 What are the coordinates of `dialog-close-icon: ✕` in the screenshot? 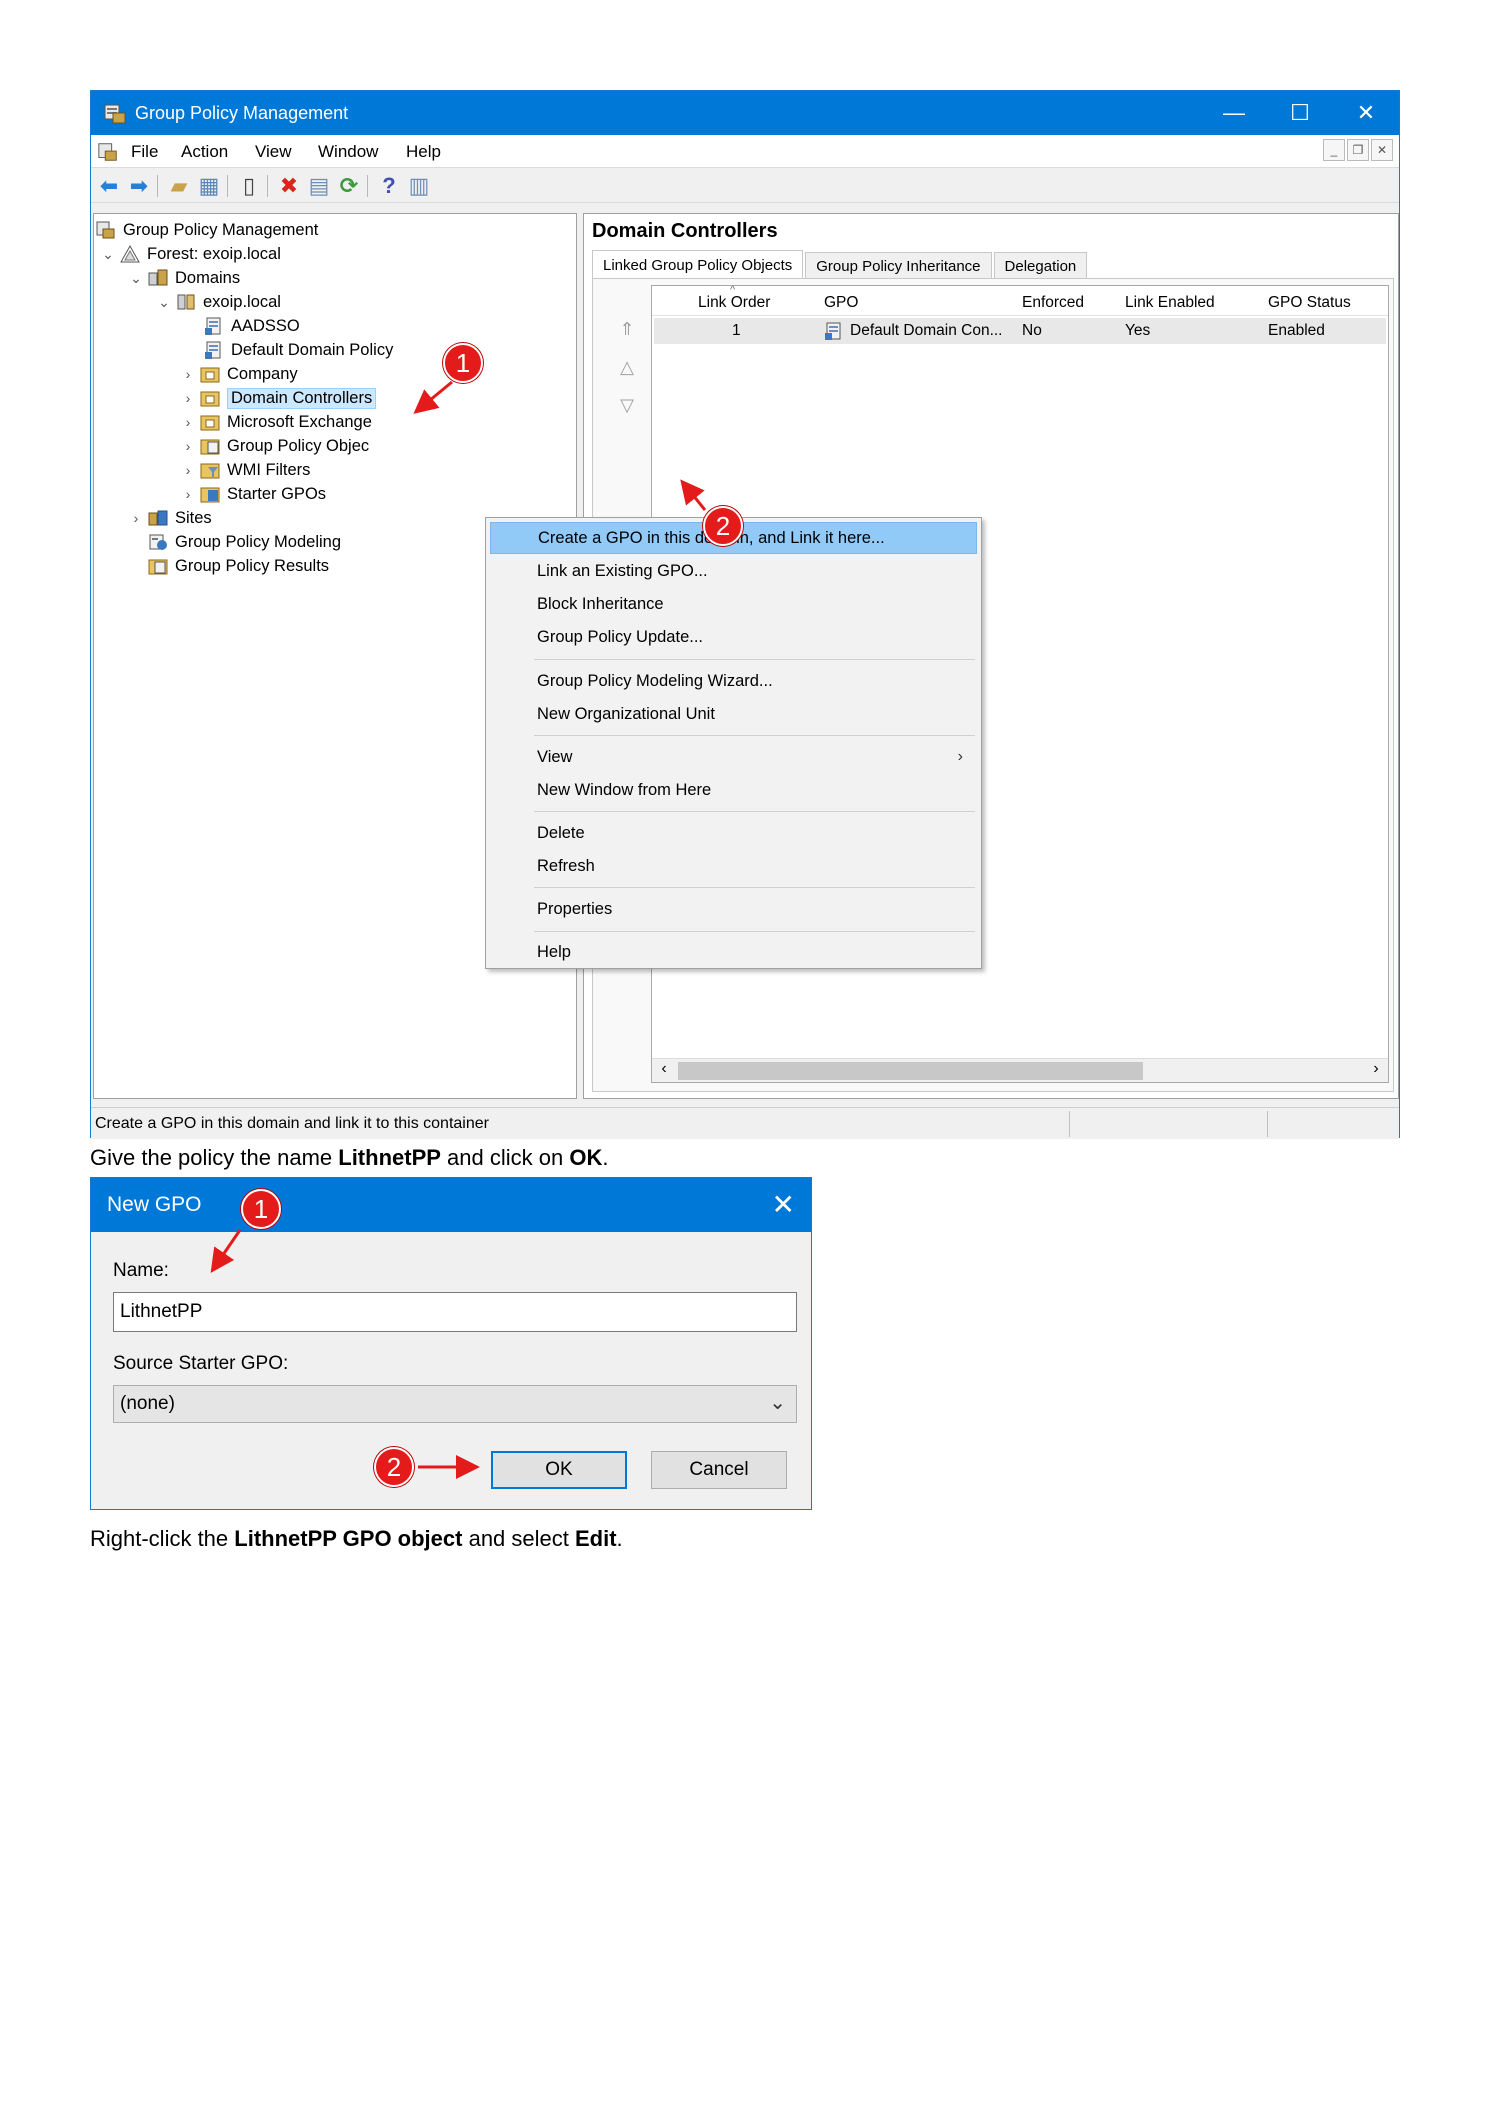 It's located at (783, 1204).